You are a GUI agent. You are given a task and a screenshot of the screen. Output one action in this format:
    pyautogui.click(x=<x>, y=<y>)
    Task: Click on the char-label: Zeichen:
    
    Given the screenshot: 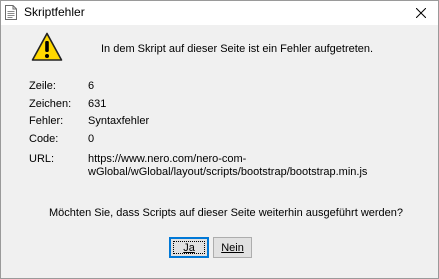 What is the action you would take?
    pyautogui.click(x=50, y=104)
    